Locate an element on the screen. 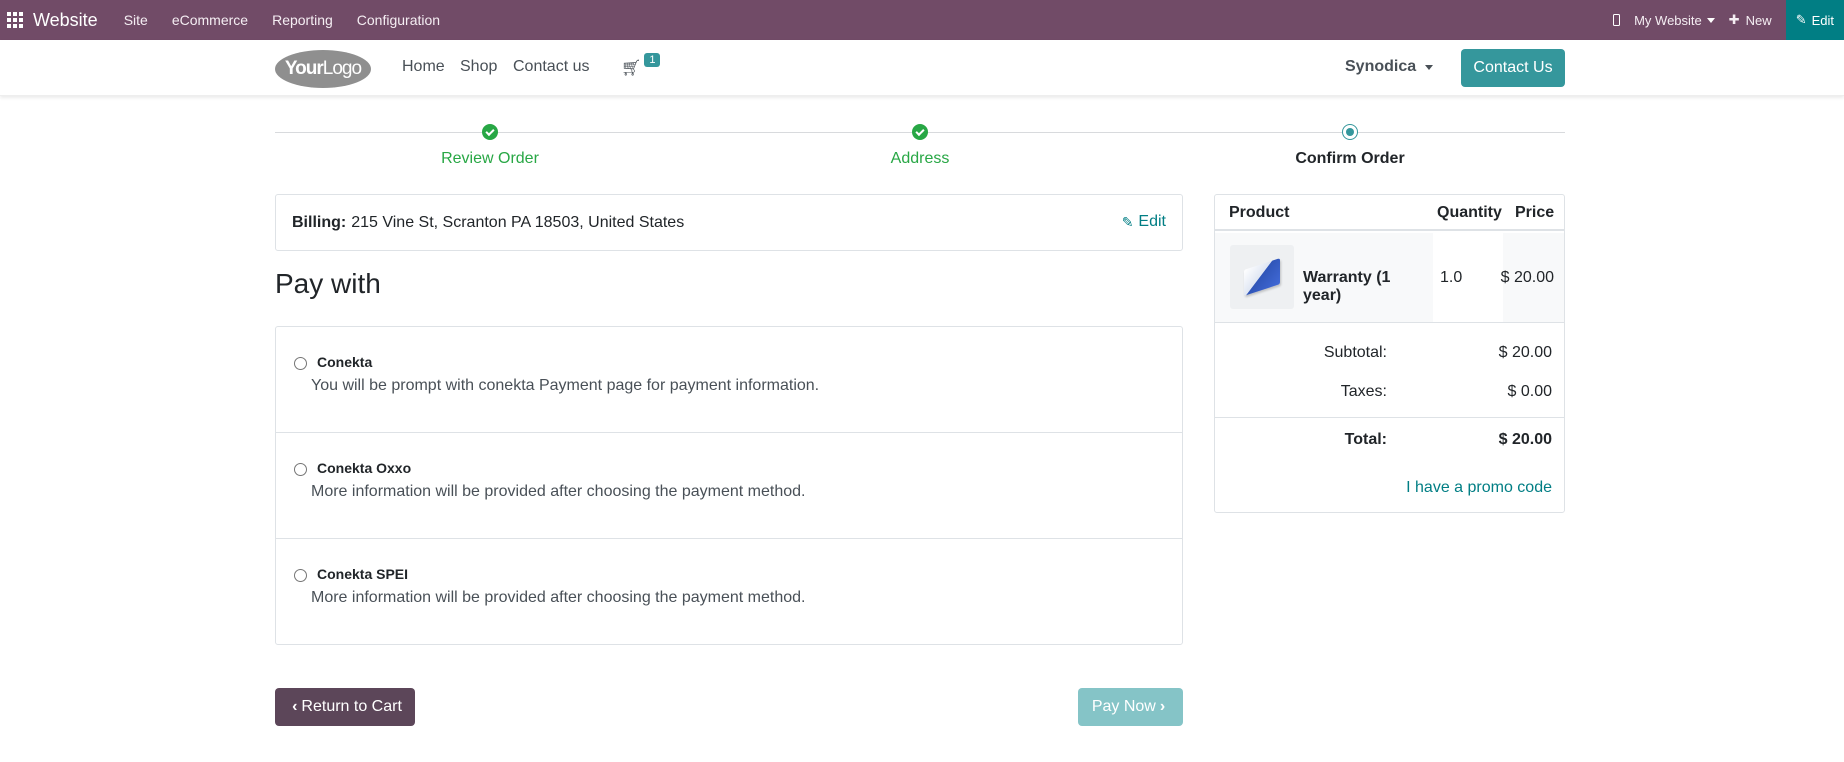  col-price: Price is located at coordinates (1535, 212).